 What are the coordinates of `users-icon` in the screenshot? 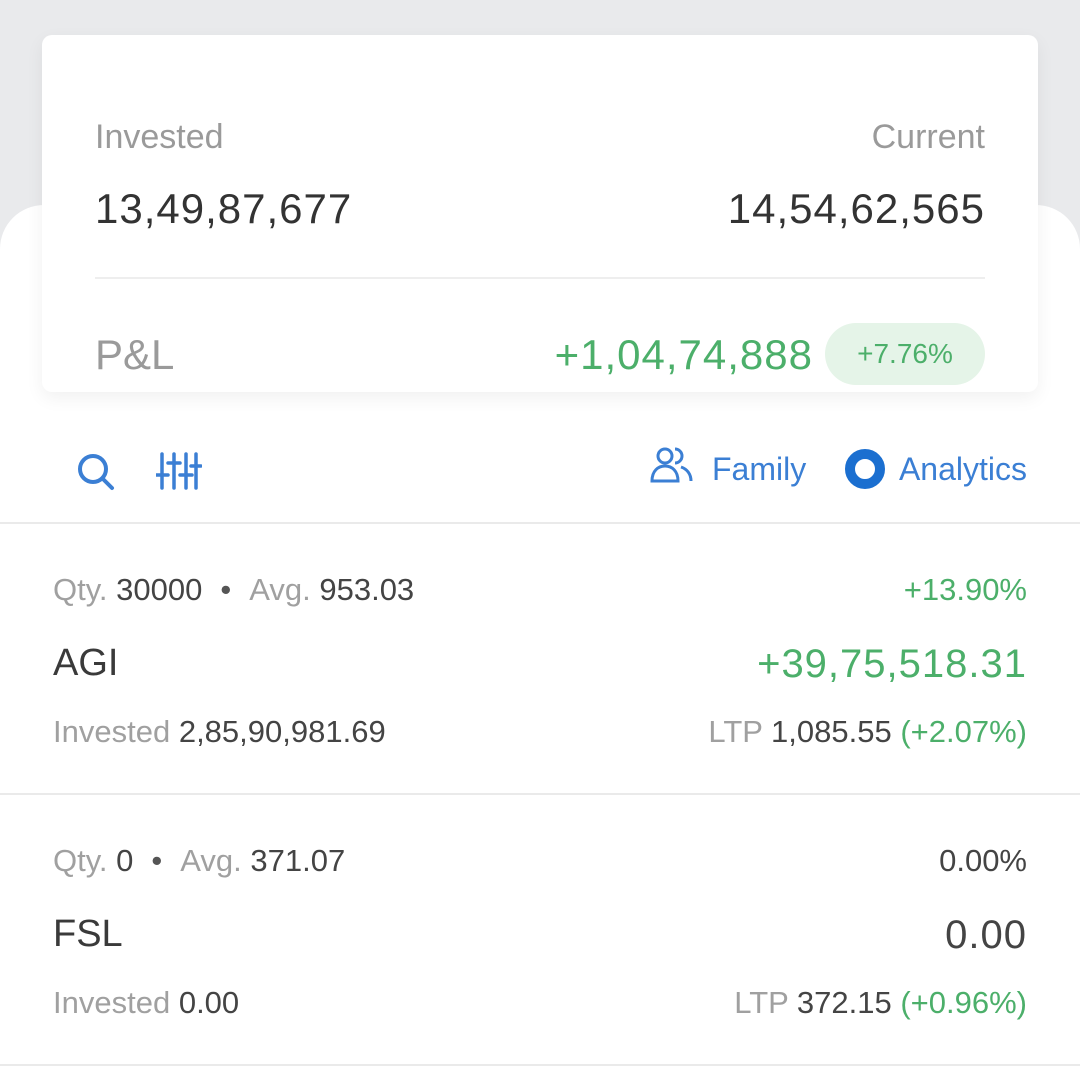 It's located at (672, 469).